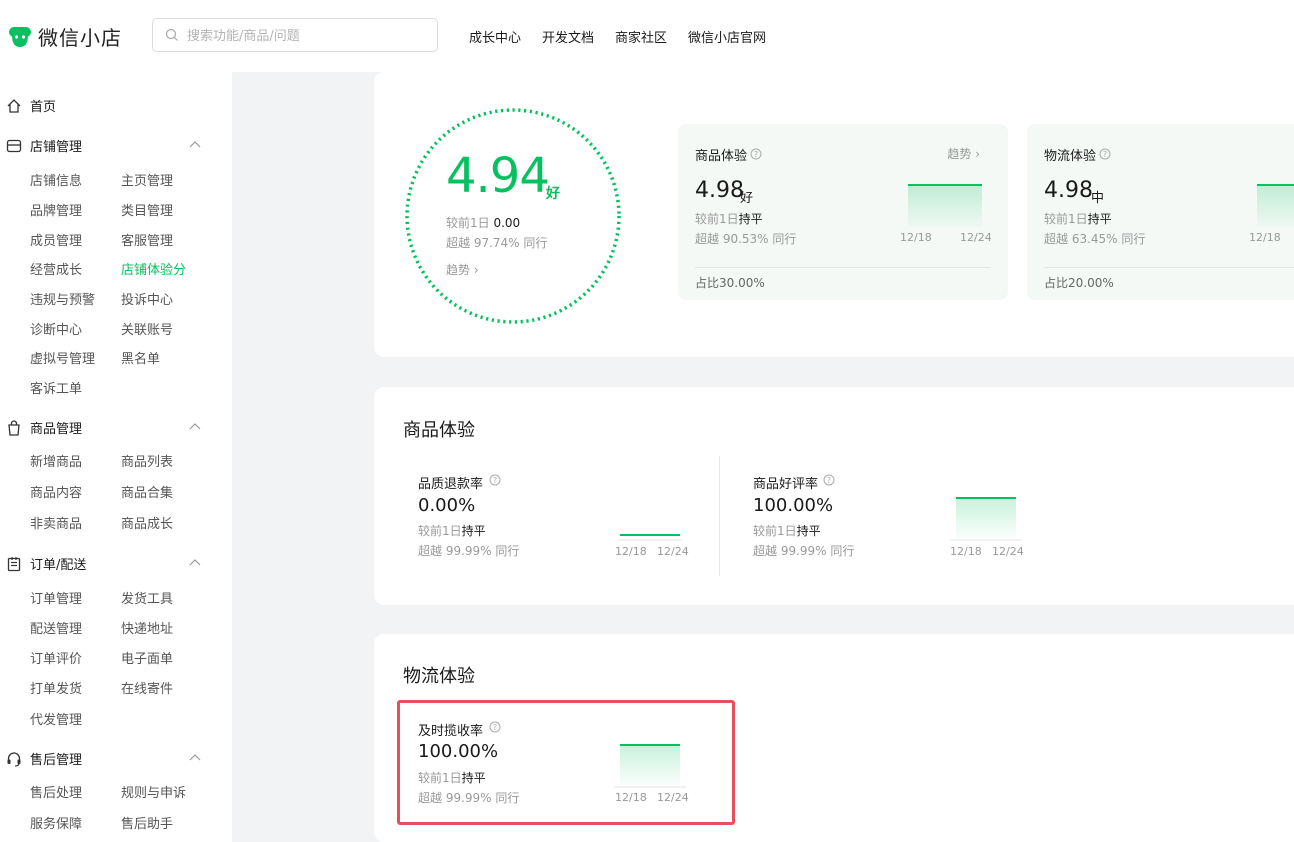 The image size is (1294, 842). I want to click on card-share: 占比30.00%, so click(730, 283).